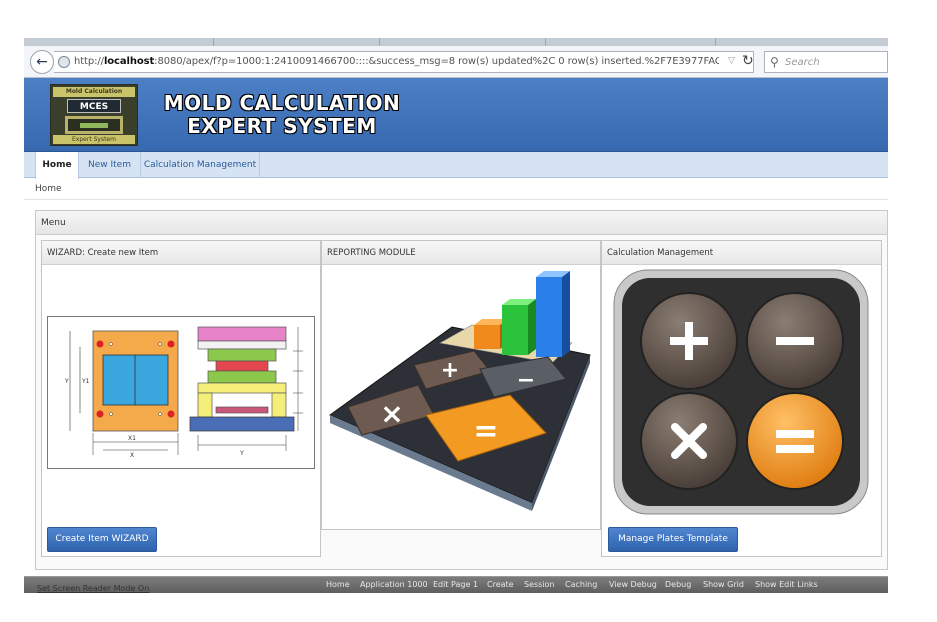 This screenshot has height=622, width=937. Describe the element at coordinates (673, 539) in the screenshot. I see `manage-plates-template-button: Manage Plates Template` at that location.